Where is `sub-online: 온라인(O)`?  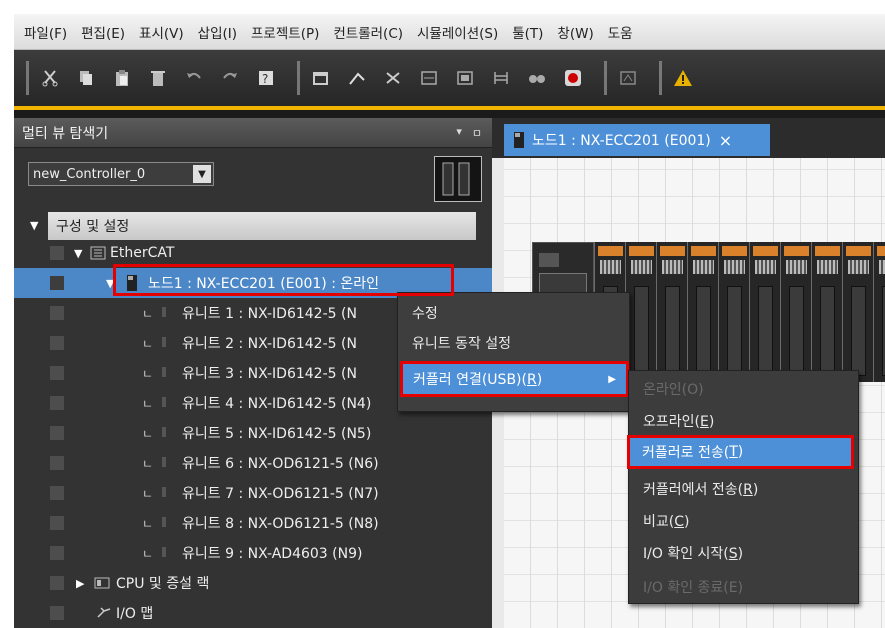
sub-online: 온라인(O) is located at coordinates (673, 389).